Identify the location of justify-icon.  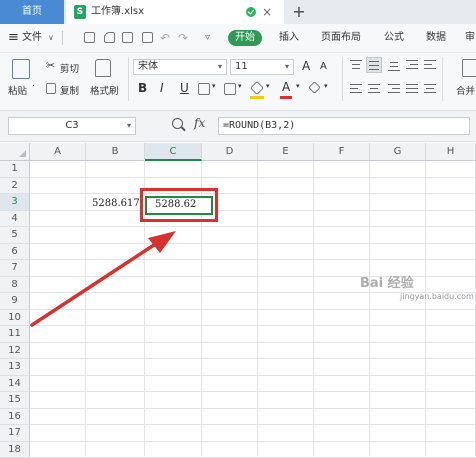
(412, 89).